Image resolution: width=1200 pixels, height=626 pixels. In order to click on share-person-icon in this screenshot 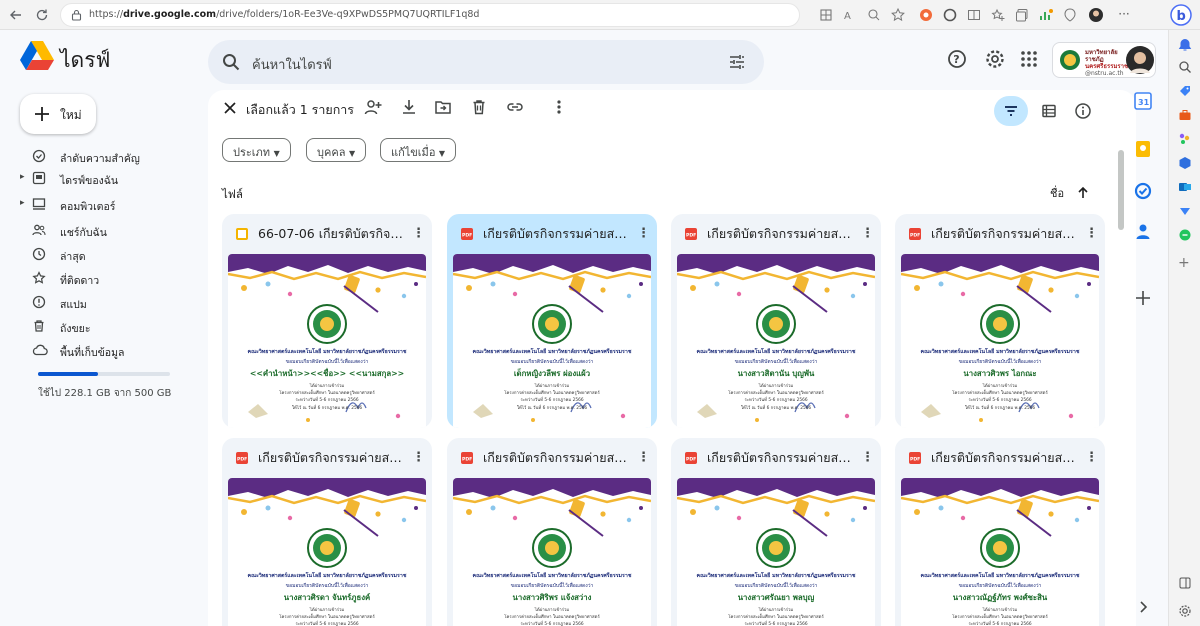, I will do `click(373, 107)`.